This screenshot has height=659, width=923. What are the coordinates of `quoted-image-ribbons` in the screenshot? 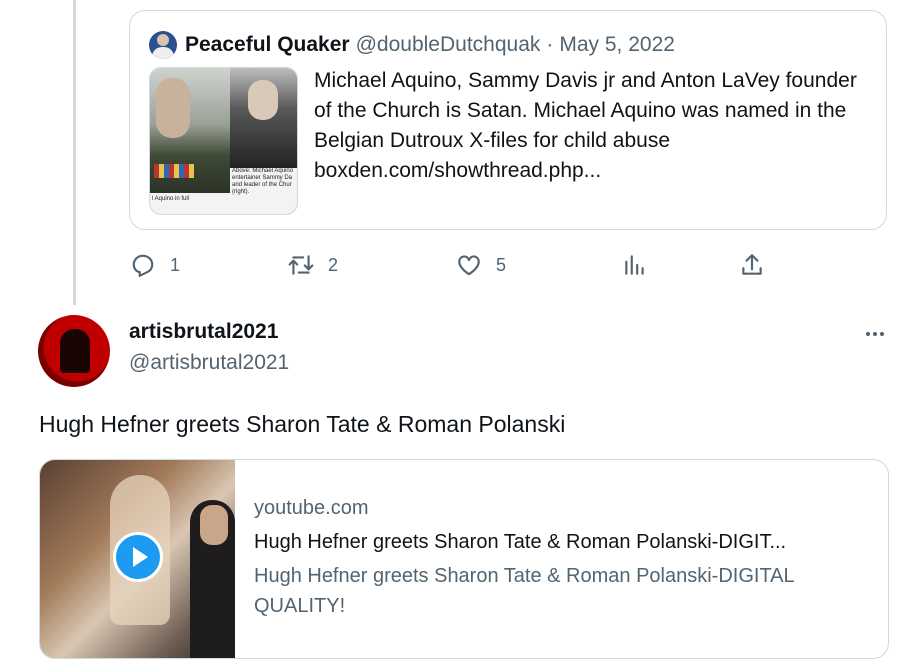 It's located at (174, 171).